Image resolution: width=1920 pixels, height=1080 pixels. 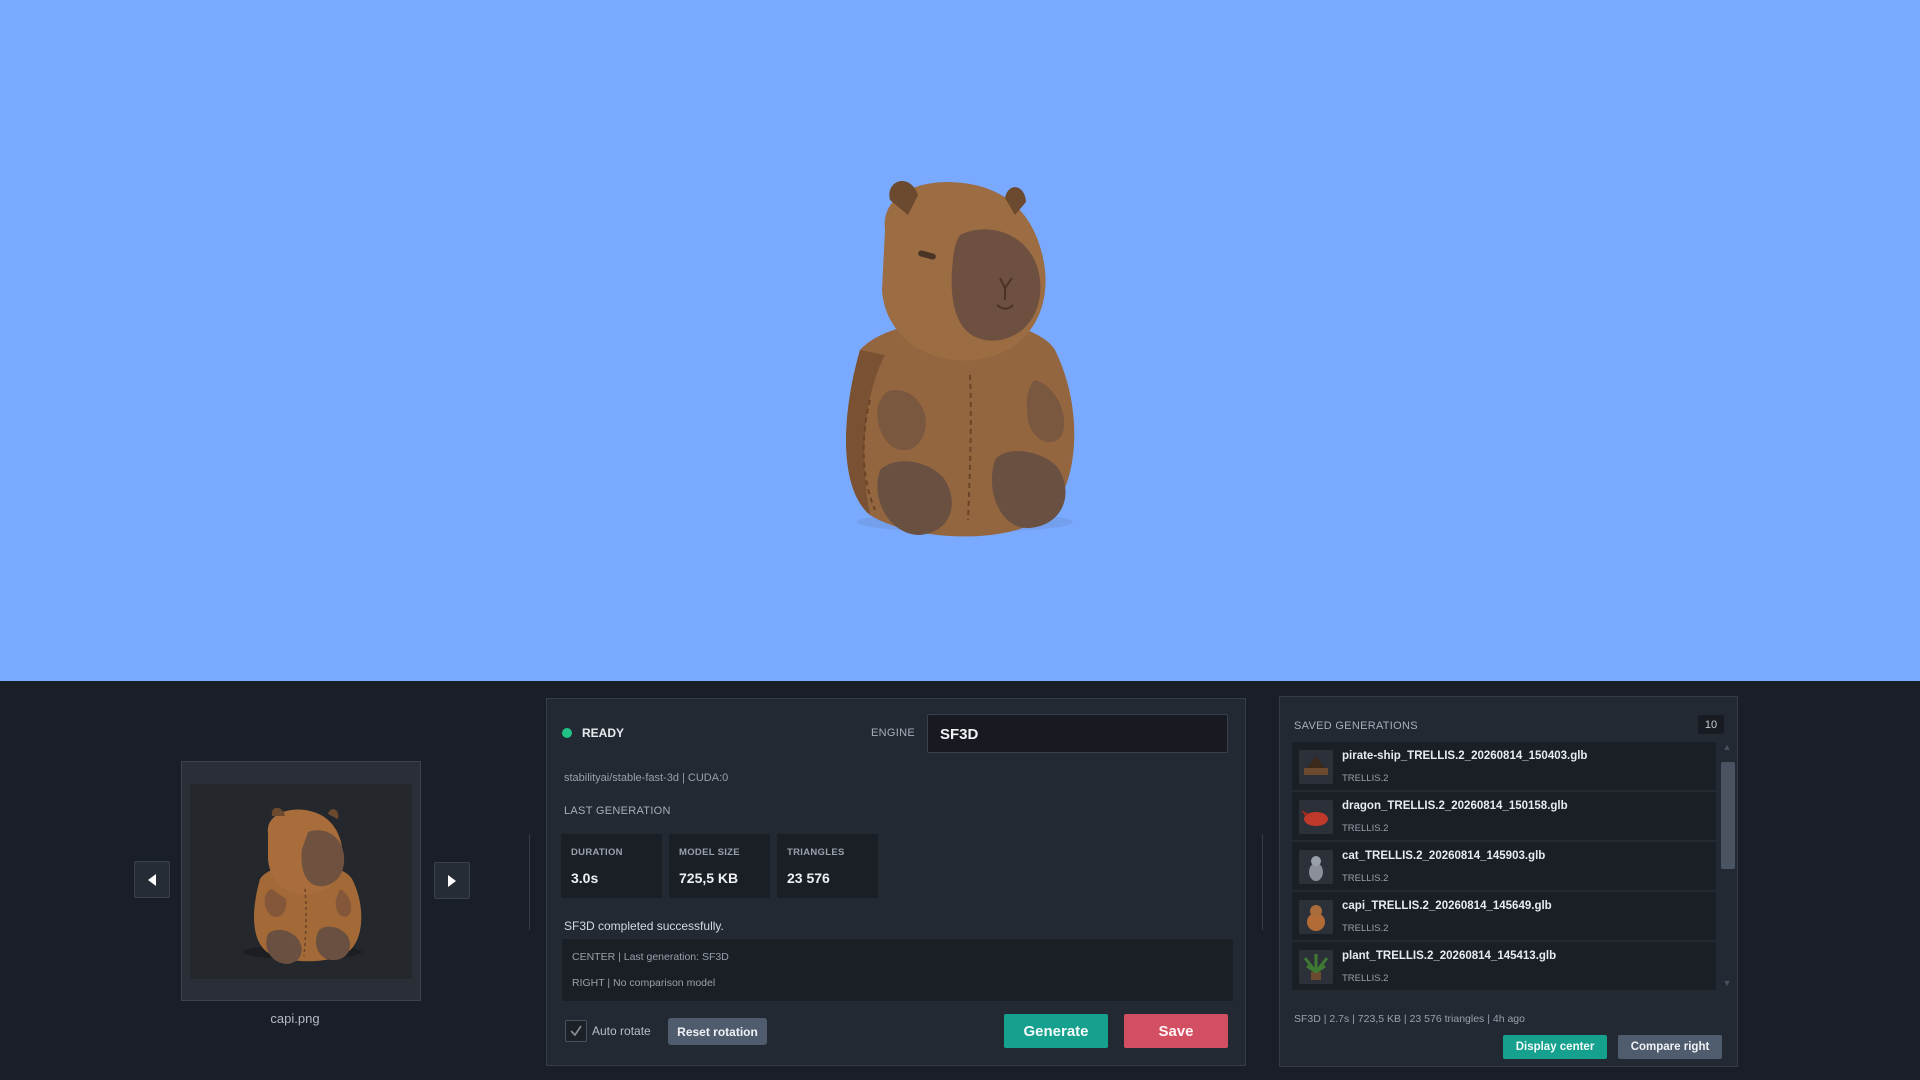 I want to click on arrow-right-icon, so click(x=452, y=880).